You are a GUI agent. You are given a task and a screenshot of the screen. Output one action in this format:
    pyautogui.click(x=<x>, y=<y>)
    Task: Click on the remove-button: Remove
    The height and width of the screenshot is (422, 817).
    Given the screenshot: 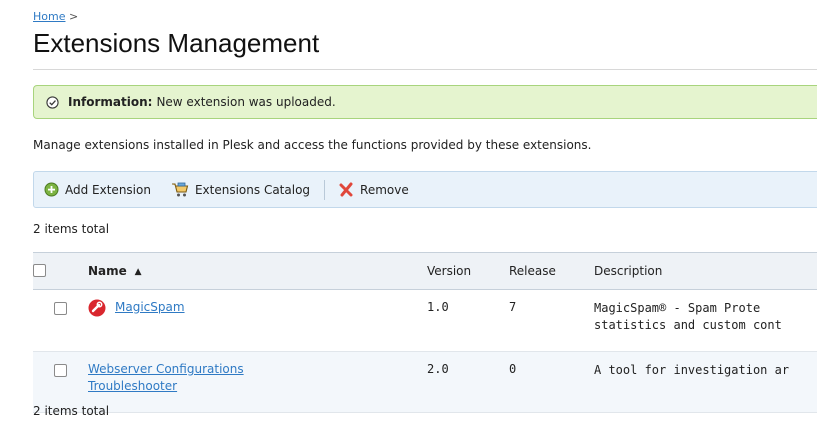 What is the action you would take?
    pyautogui.click(x=374, y=189)
    